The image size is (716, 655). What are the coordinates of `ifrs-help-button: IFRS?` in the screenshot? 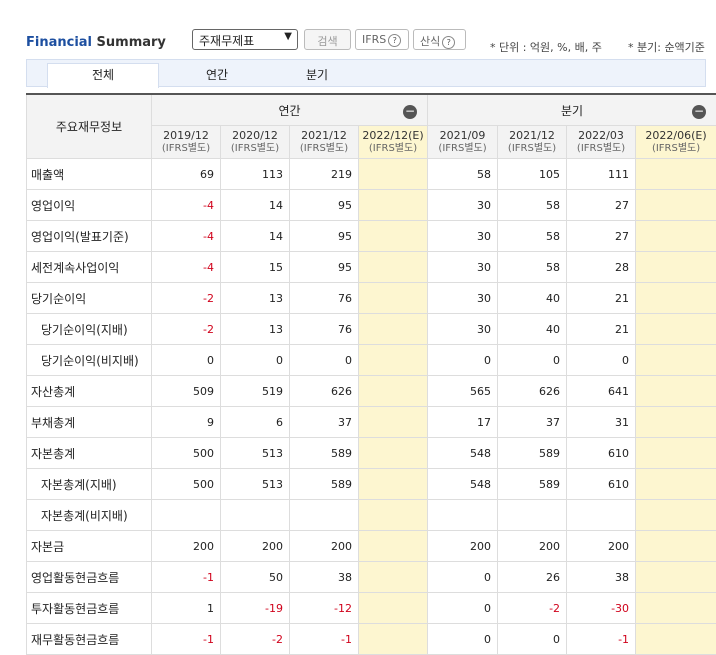 It's located at (382, 39).